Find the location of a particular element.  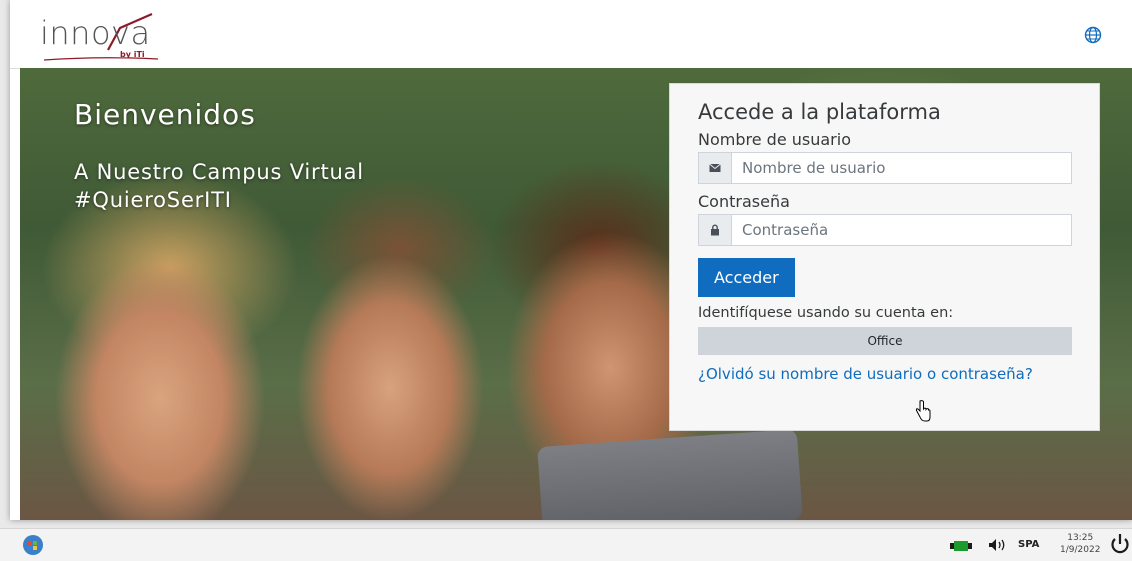

clock: 13:25 1/9/2022 is located at coordinates (1080, 544).